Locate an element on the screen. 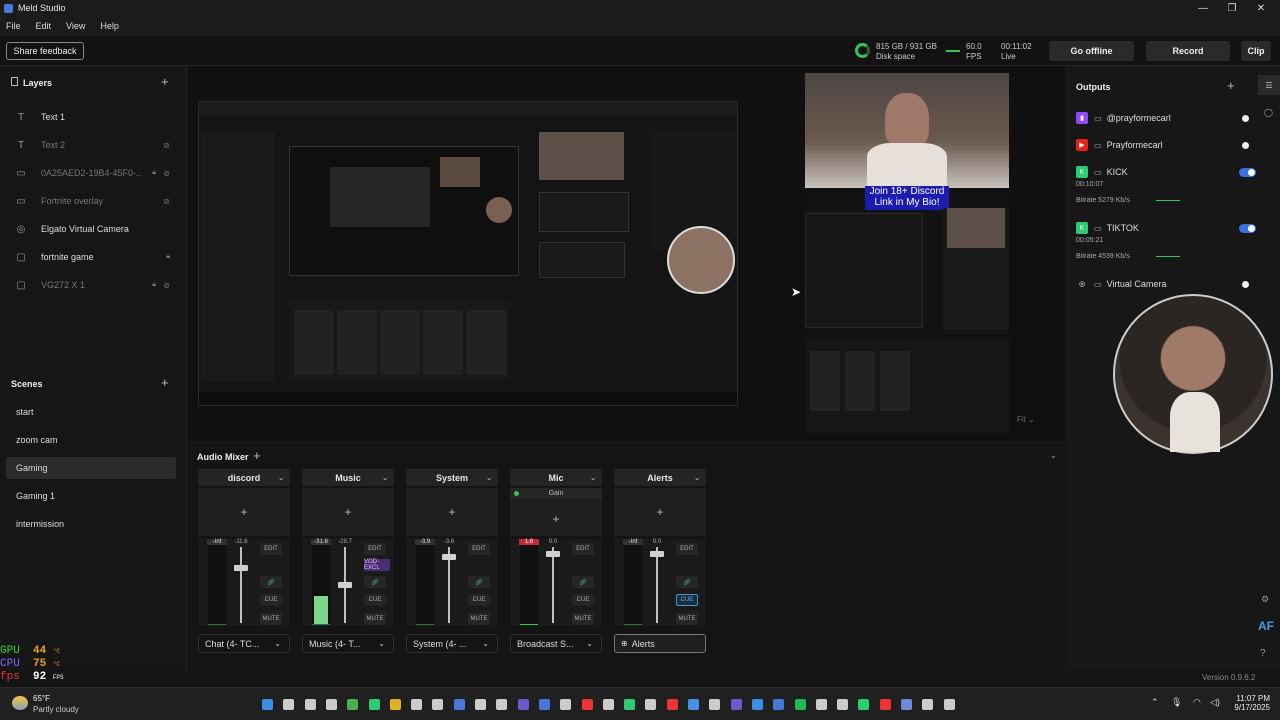 Image resolution: width=1280 pixels, height=720 pixels. audio-source-select: Chat (4- TC... ⌄ is located at coordinates (244, 643).